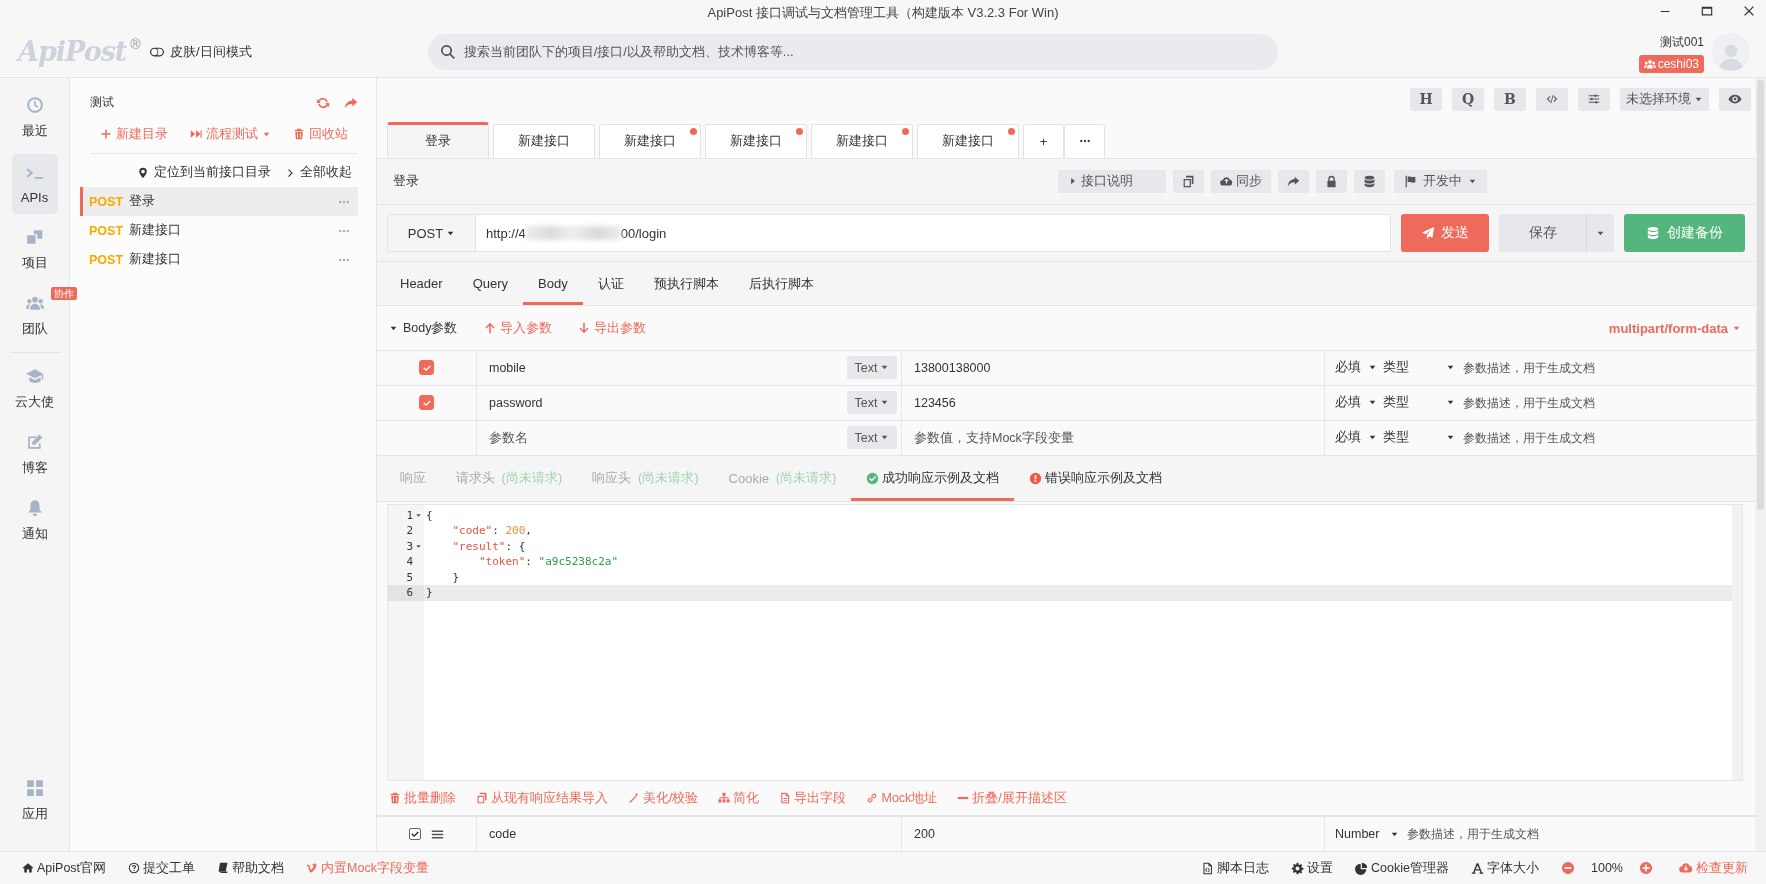 This screenshot has height=884, width=1766. What do you see at coordinates (667, 367) in the screenshot?
I see `param-name-field: mobile` at bounding box center [667, 367].